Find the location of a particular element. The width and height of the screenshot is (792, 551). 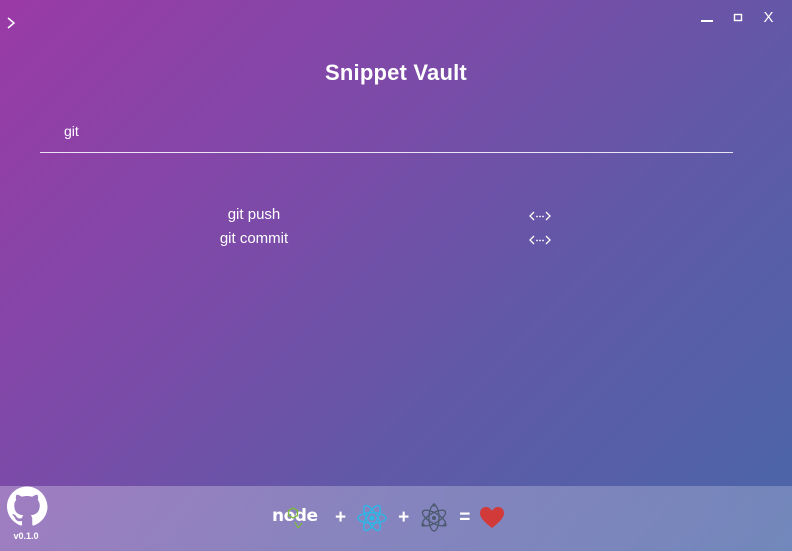

node-icon: node is located at coordinates (298, 518).